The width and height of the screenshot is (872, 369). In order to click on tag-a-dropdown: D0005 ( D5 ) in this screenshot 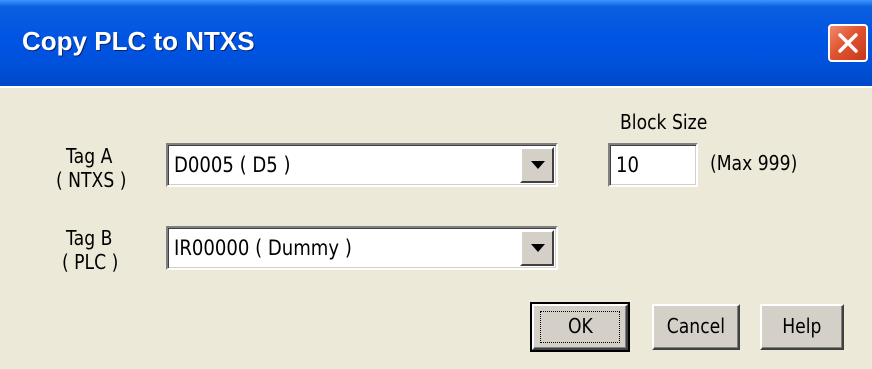, I will do `click(362, 165)`.